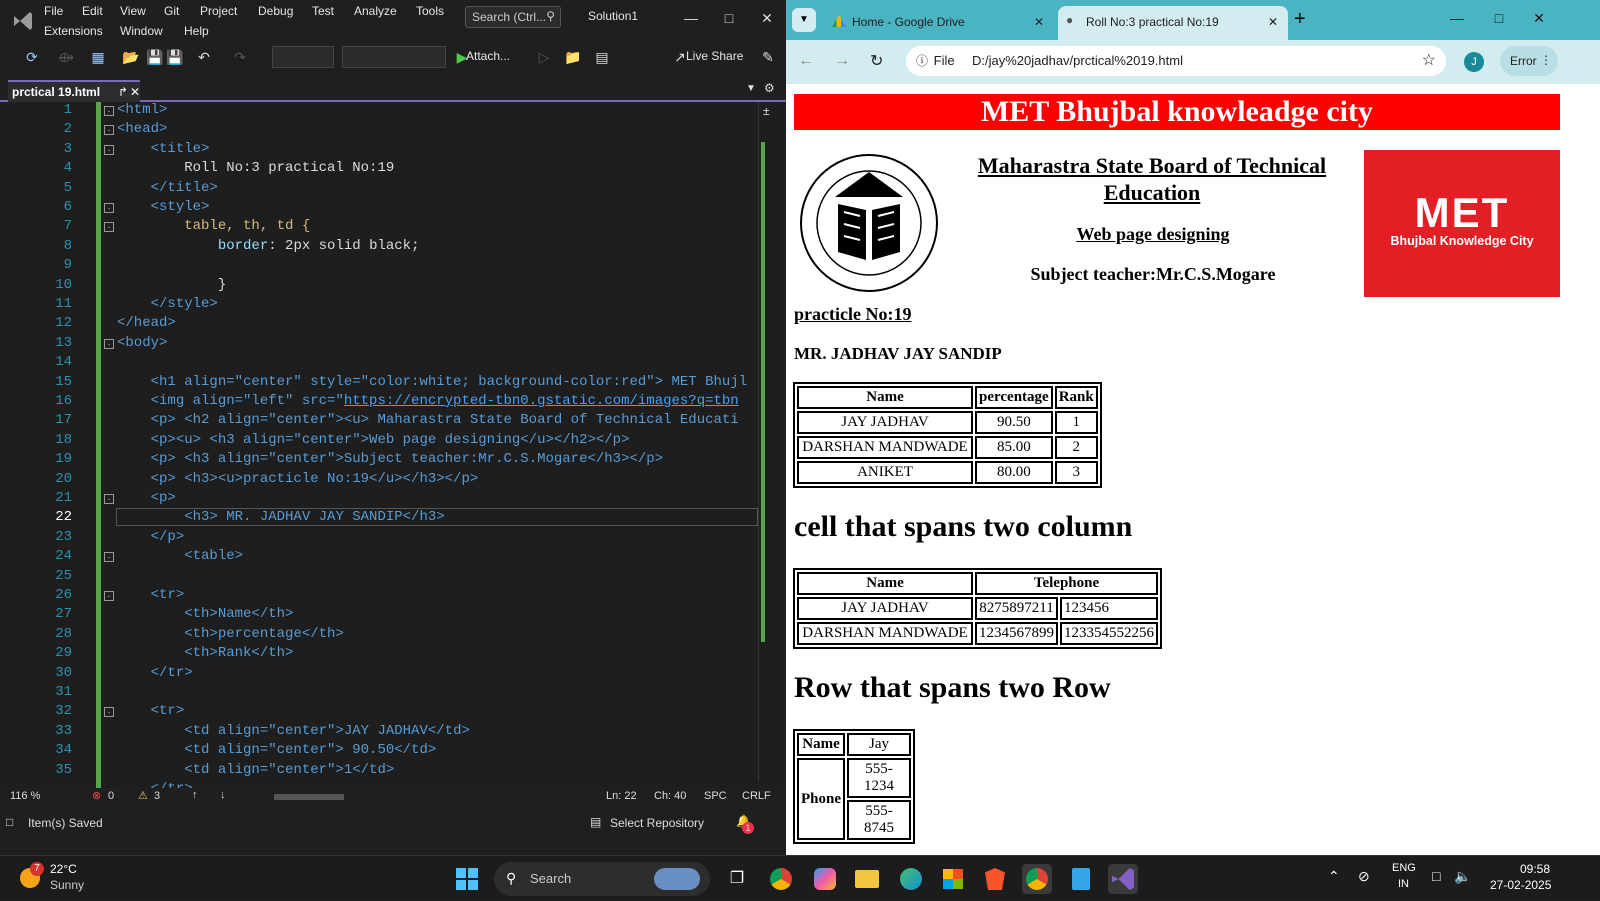 The image size is (1600, 901). Describe the element at coordinates (130, 57) in the screenshot. I see `open-folder-icon: 📂` at that location.